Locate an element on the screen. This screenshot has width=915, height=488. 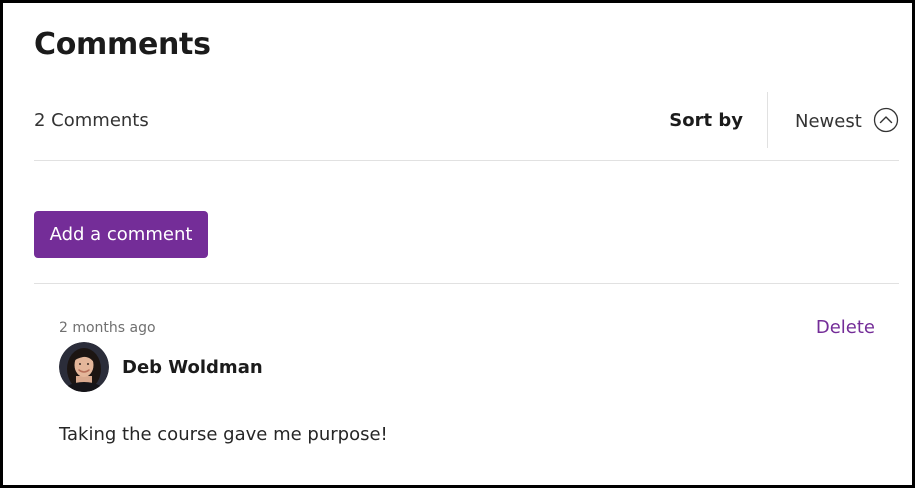
sort-selected-value: Newest is located at coordinates (828, 121).